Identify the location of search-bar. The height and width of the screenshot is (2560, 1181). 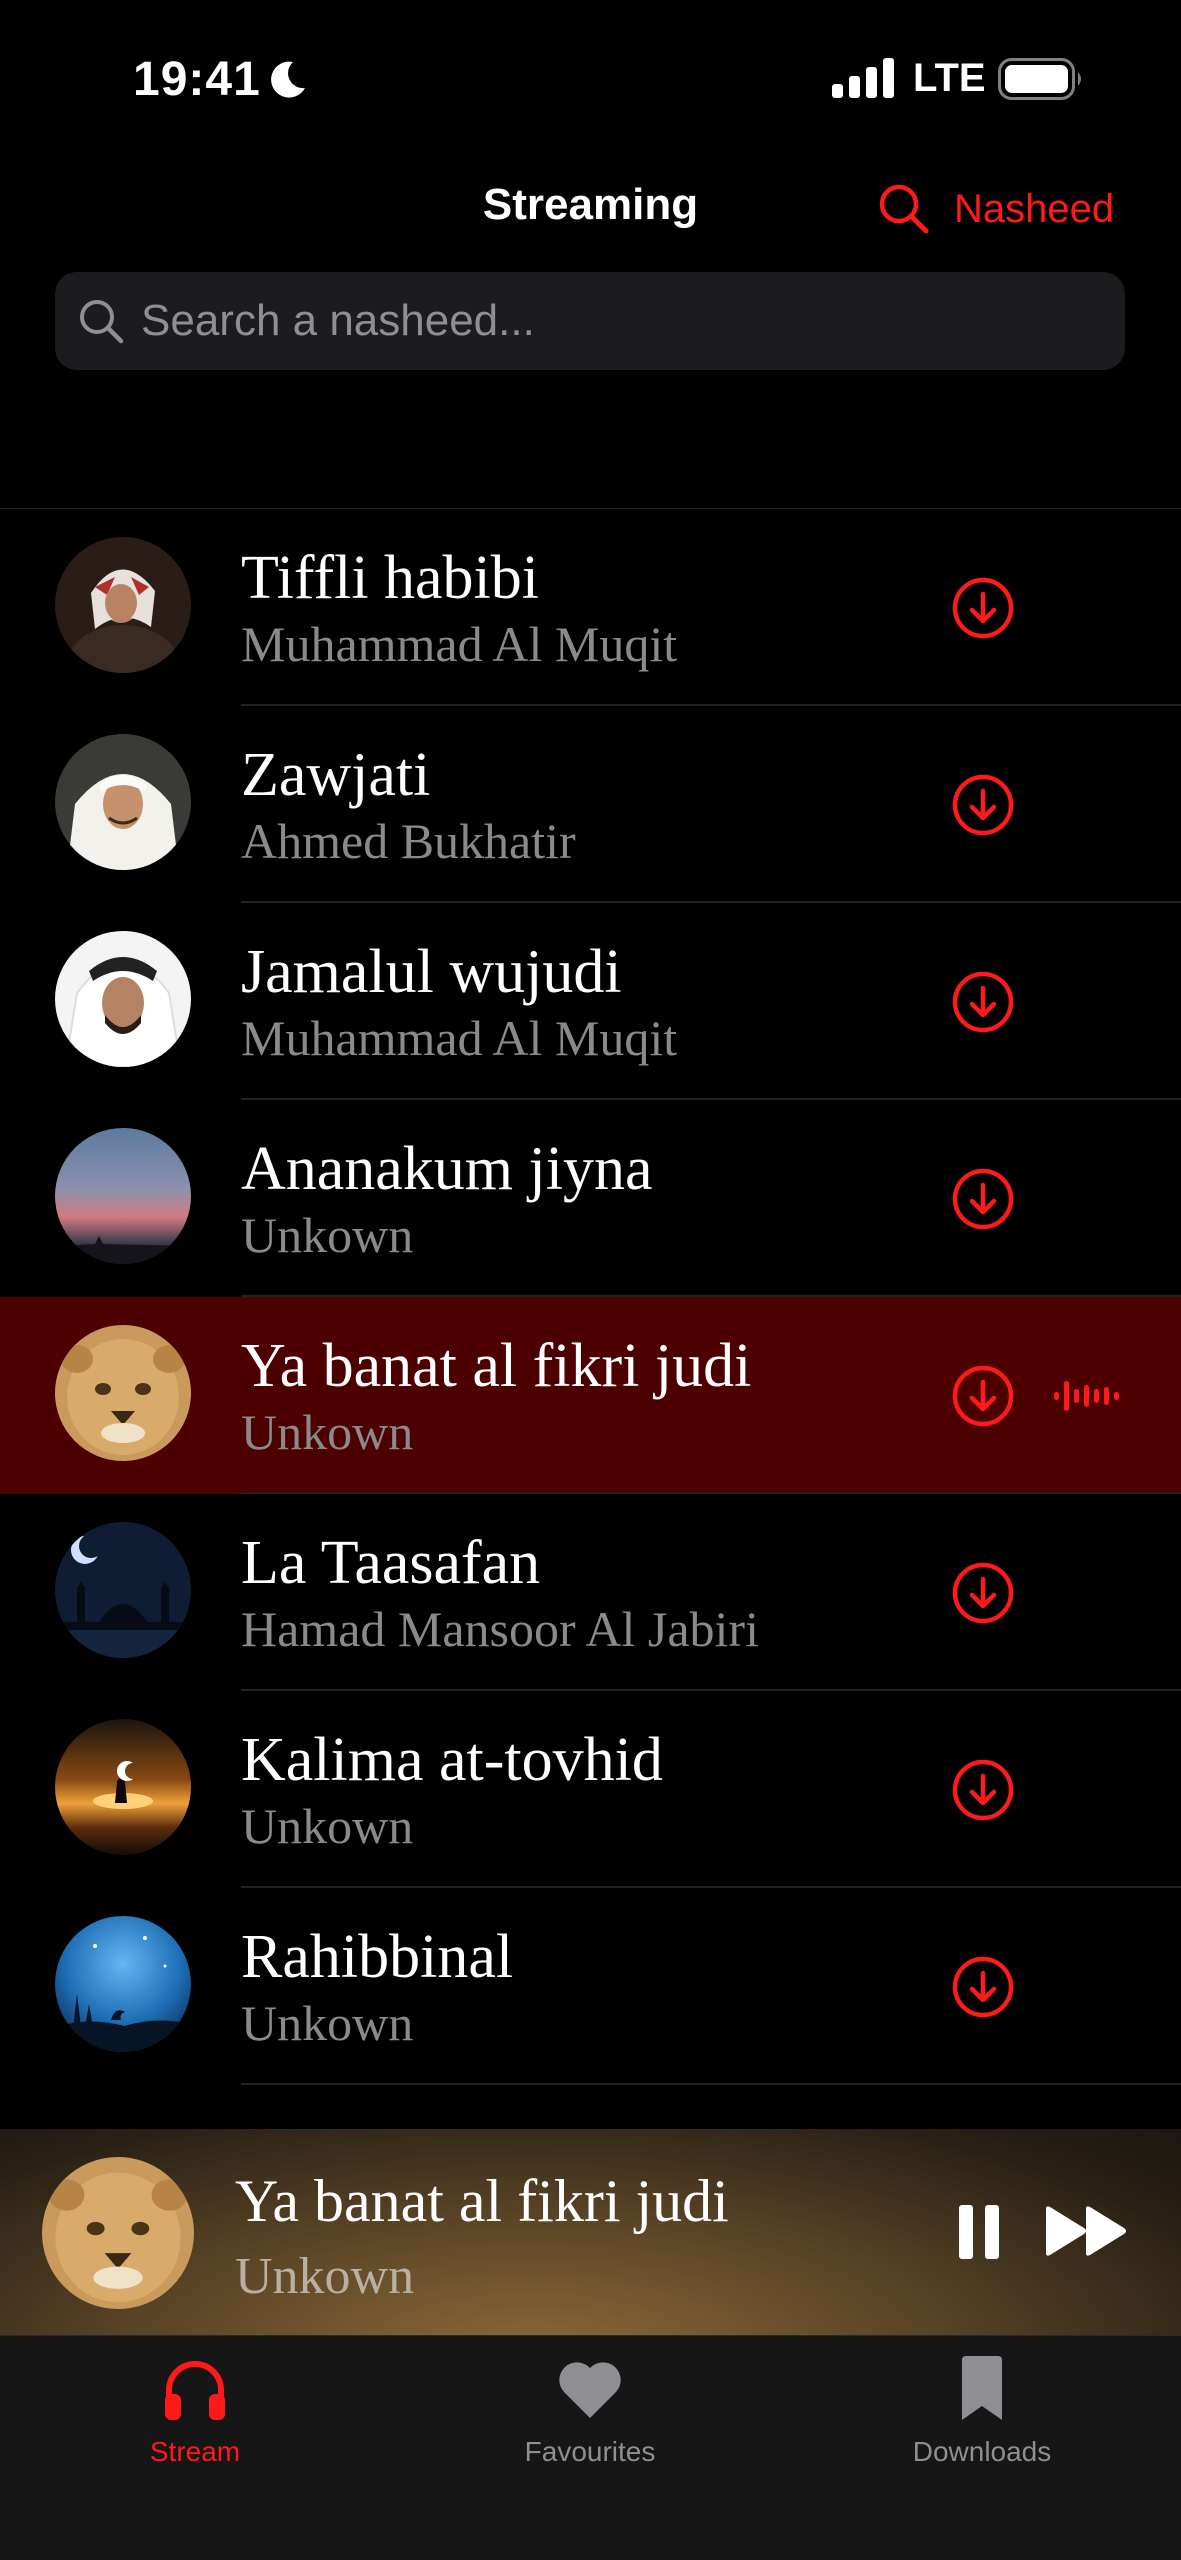
(590, 321).